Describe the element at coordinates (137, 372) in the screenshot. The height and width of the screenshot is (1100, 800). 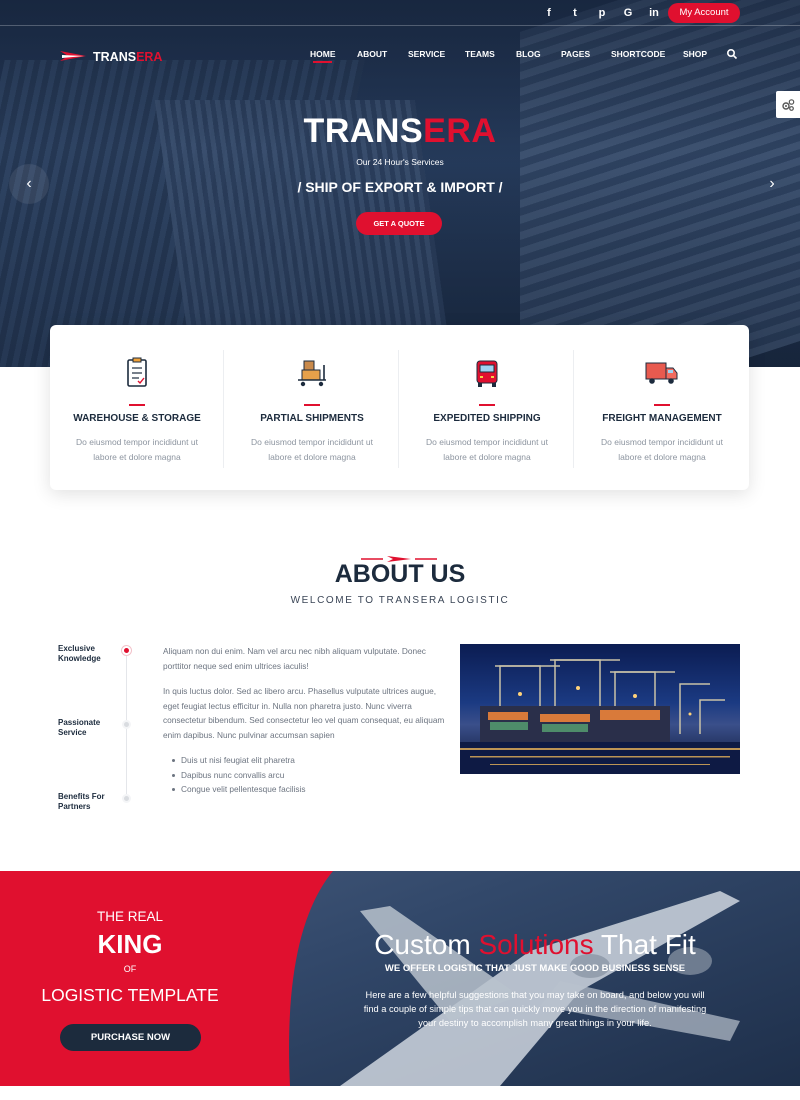
I see `clipboard-icon` at that location.